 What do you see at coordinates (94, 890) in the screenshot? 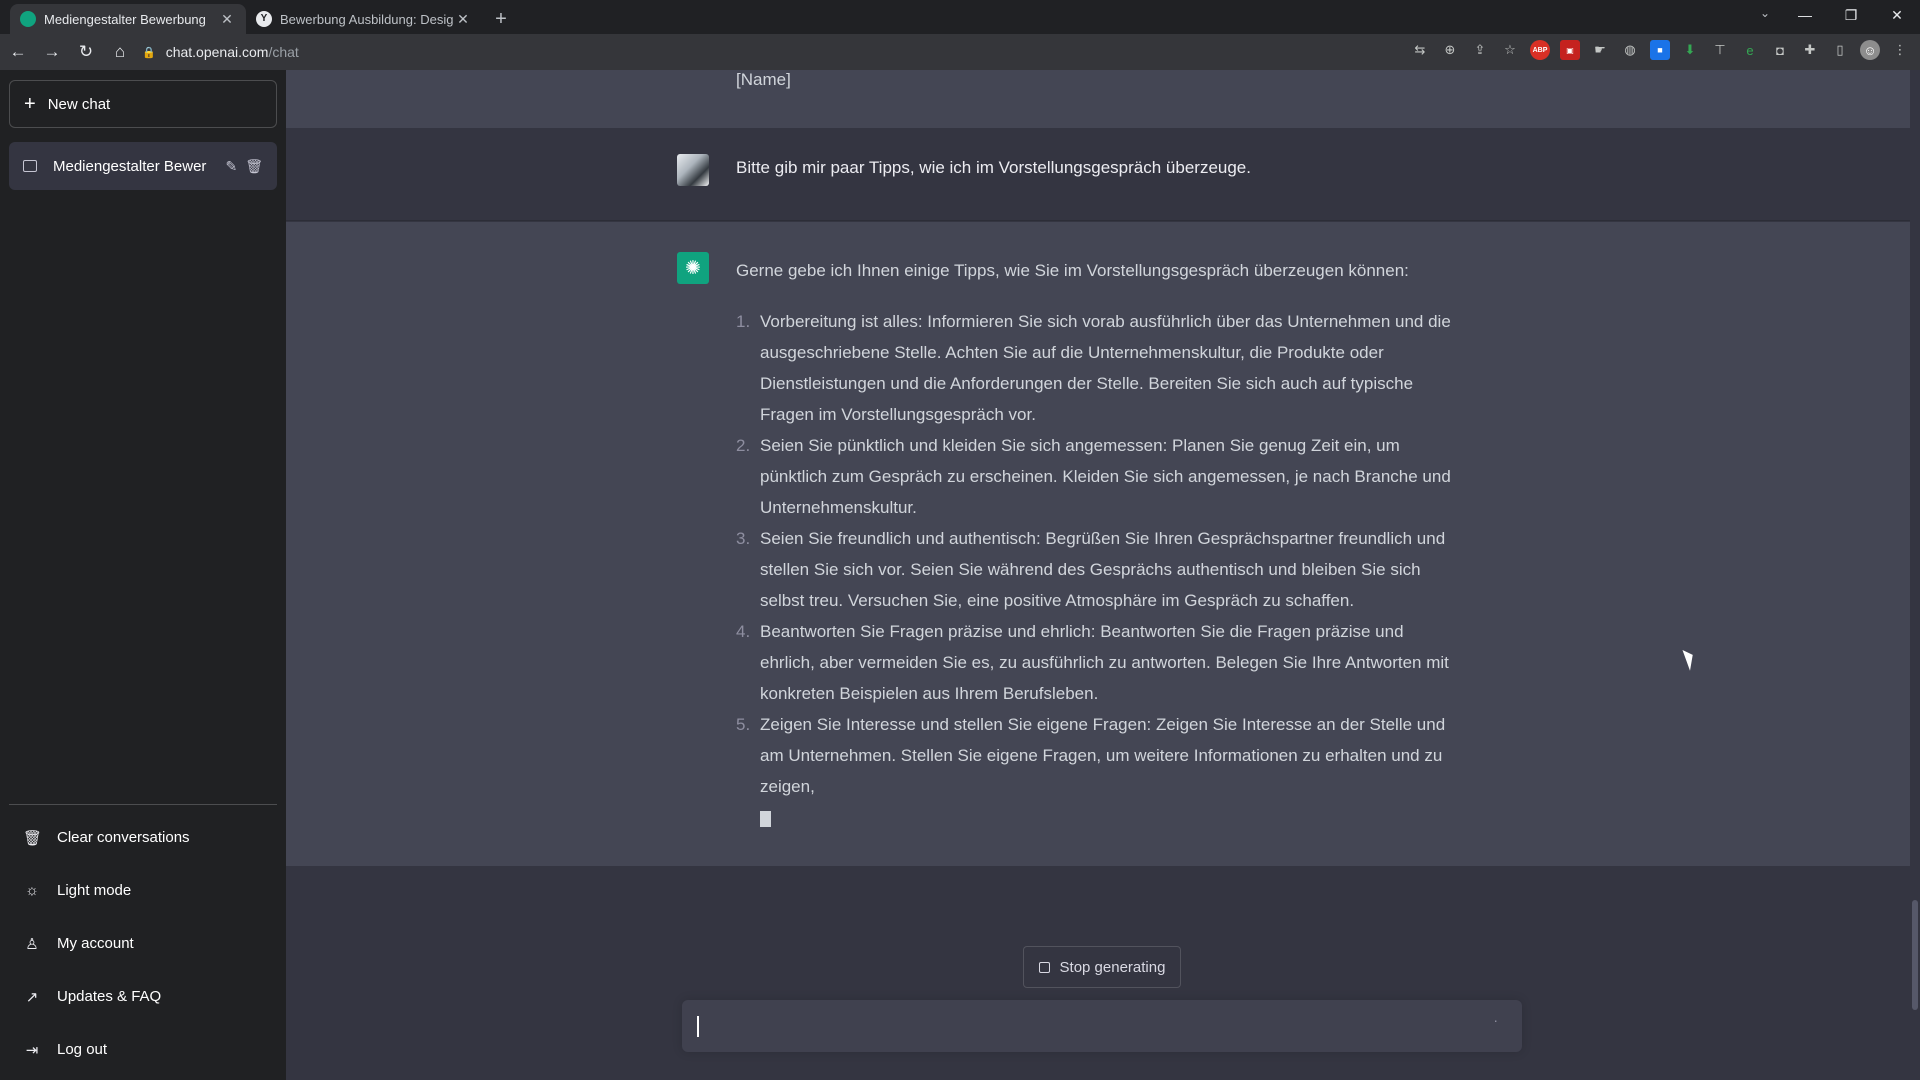
I see `light-mode-label: Light mode` at bounding box center [94, 890].